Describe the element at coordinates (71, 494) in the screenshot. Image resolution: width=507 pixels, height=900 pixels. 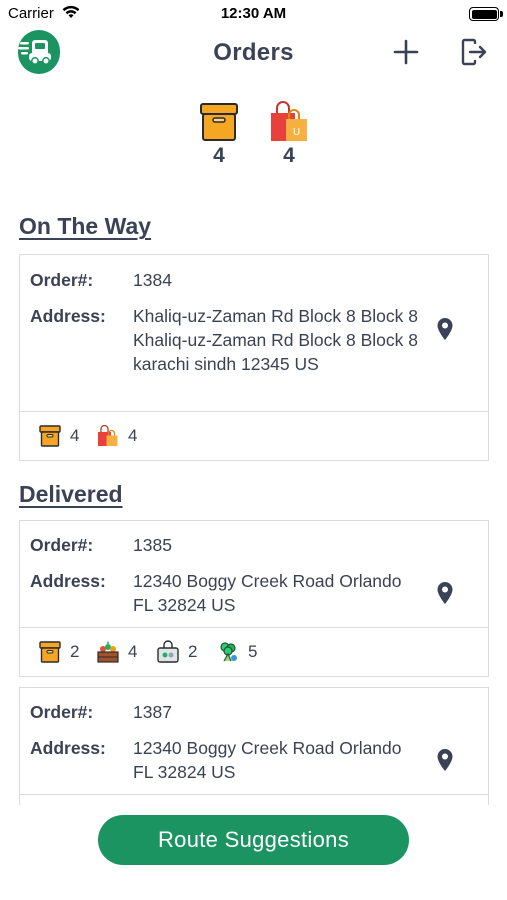
I see `section-title-delivered: Delivered` at that location.